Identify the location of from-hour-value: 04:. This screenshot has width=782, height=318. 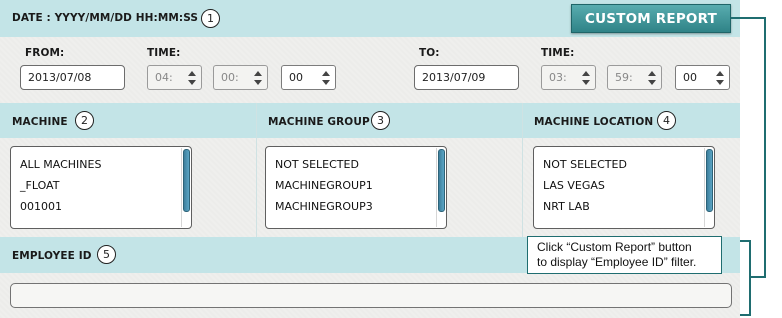
(164, 77).